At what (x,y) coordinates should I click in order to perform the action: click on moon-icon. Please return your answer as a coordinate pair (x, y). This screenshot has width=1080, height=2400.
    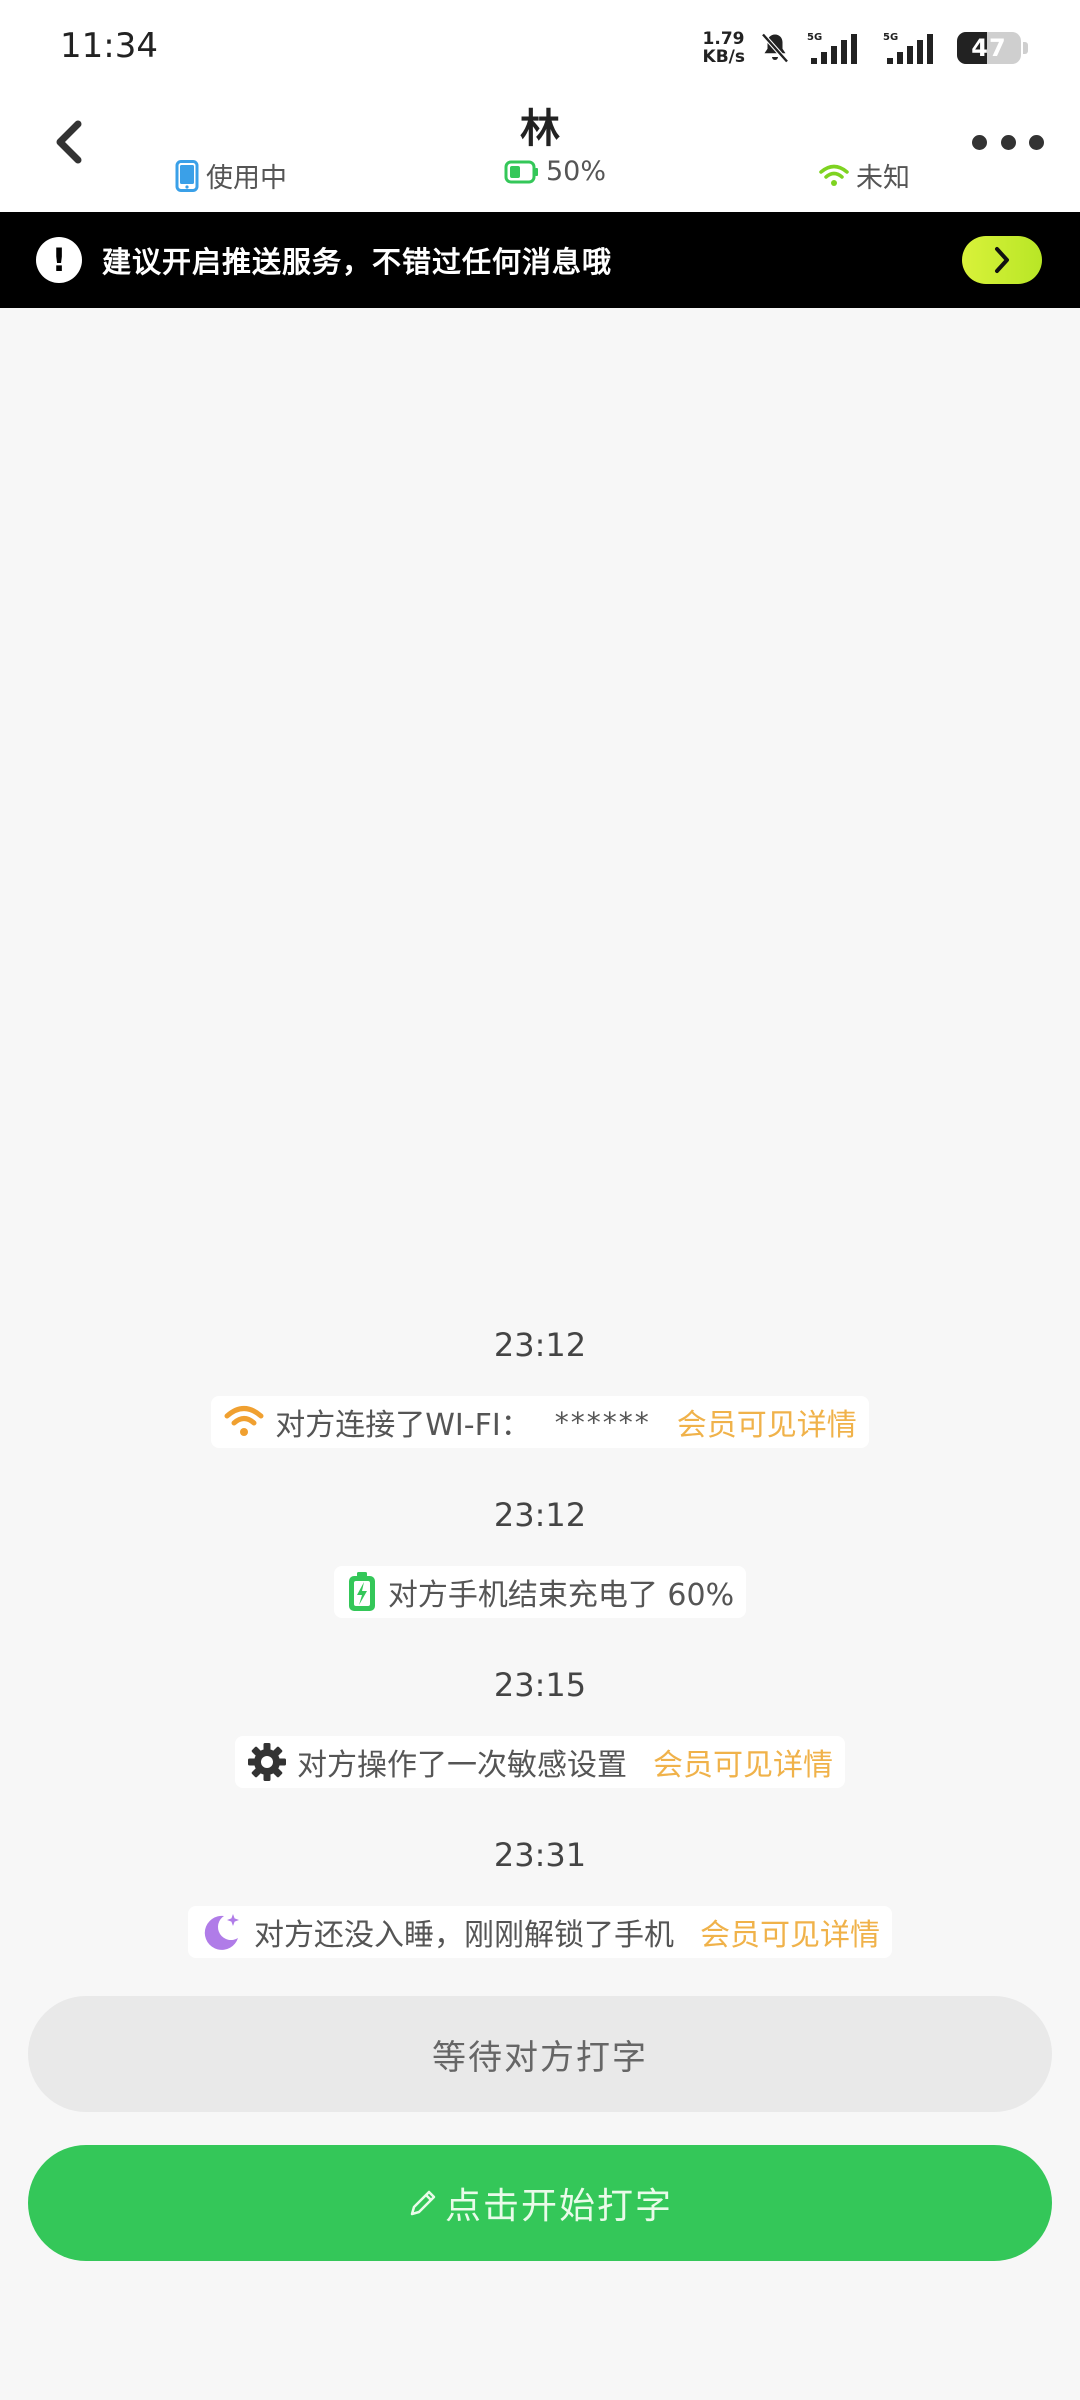
    Looking at the image, I should click on (221, 1932).